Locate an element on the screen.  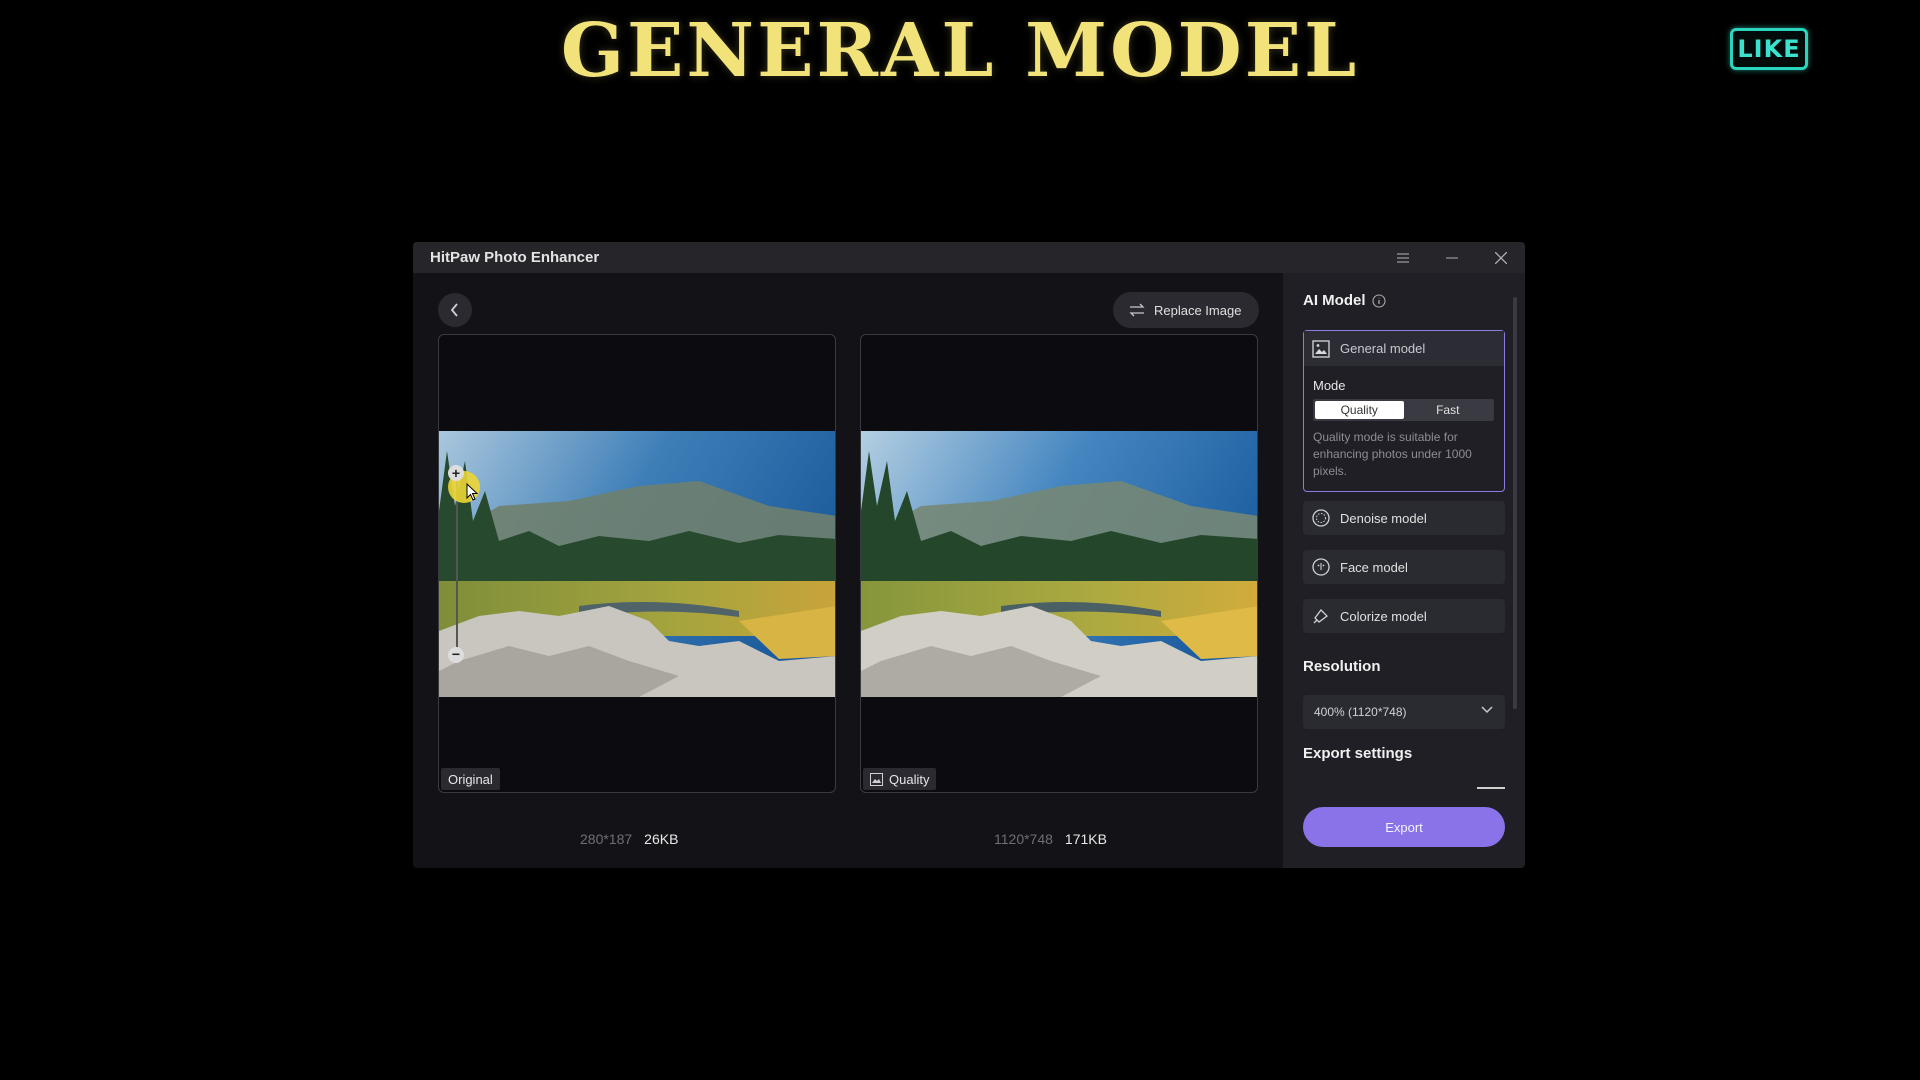
face-model-card: Face model is located at coordinates (1404, 567).